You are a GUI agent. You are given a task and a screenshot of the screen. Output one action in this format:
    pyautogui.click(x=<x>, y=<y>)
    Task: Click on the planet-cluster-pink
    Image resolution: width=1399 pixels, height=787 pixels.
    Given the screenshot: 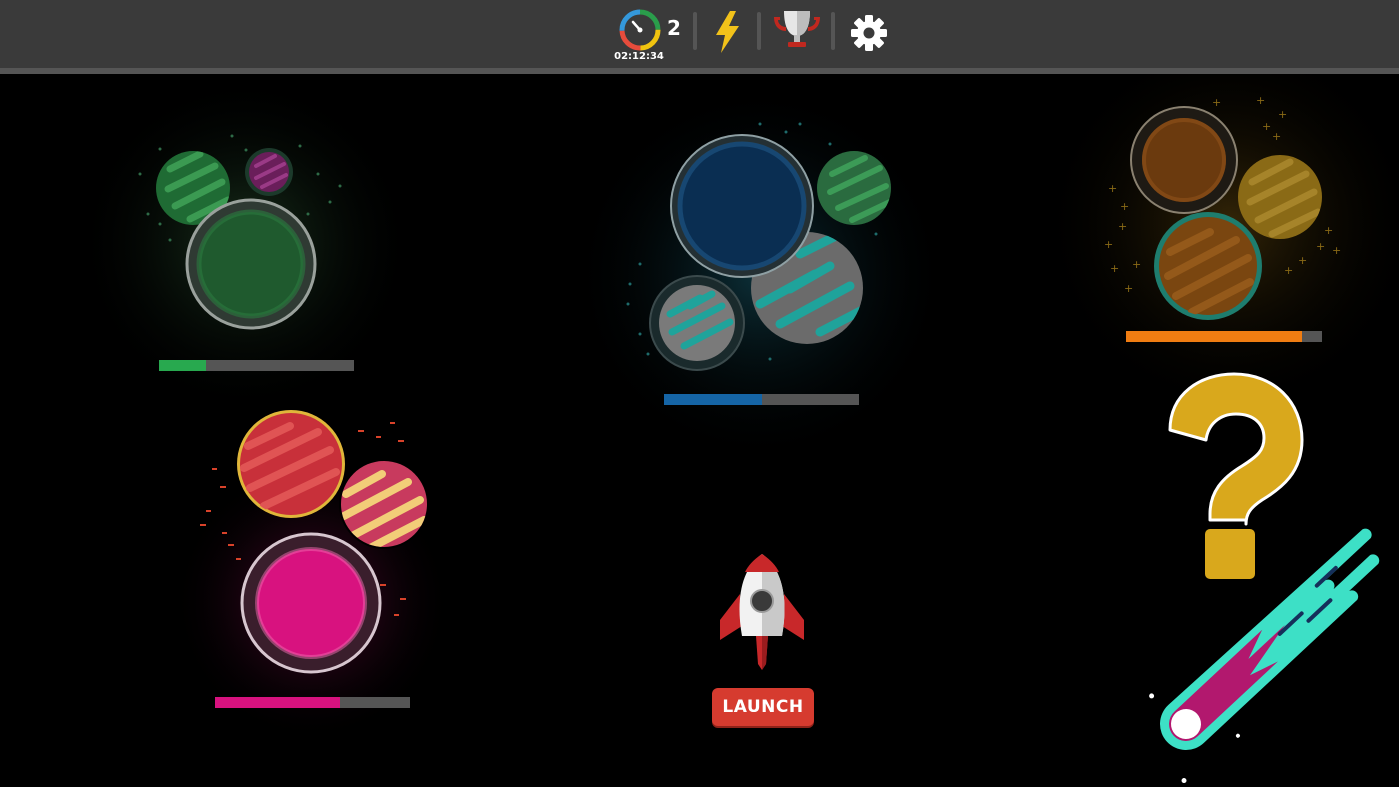 What is the action you would take?
    pyautogui.click(x=312, y=576)
    